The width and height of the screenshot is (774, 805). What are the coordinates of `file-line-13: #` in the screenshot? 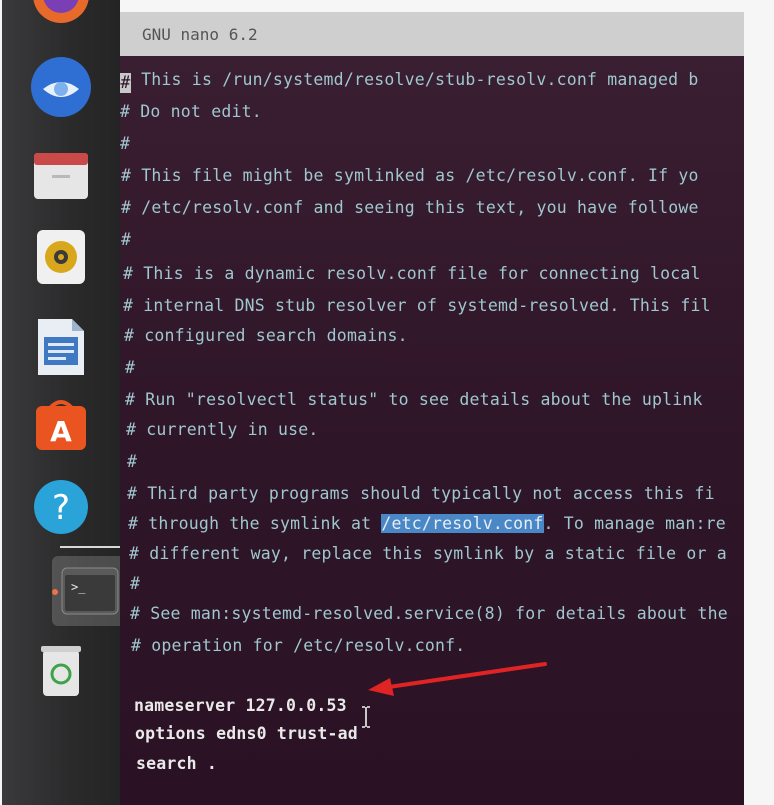 It's located at (132, 461).